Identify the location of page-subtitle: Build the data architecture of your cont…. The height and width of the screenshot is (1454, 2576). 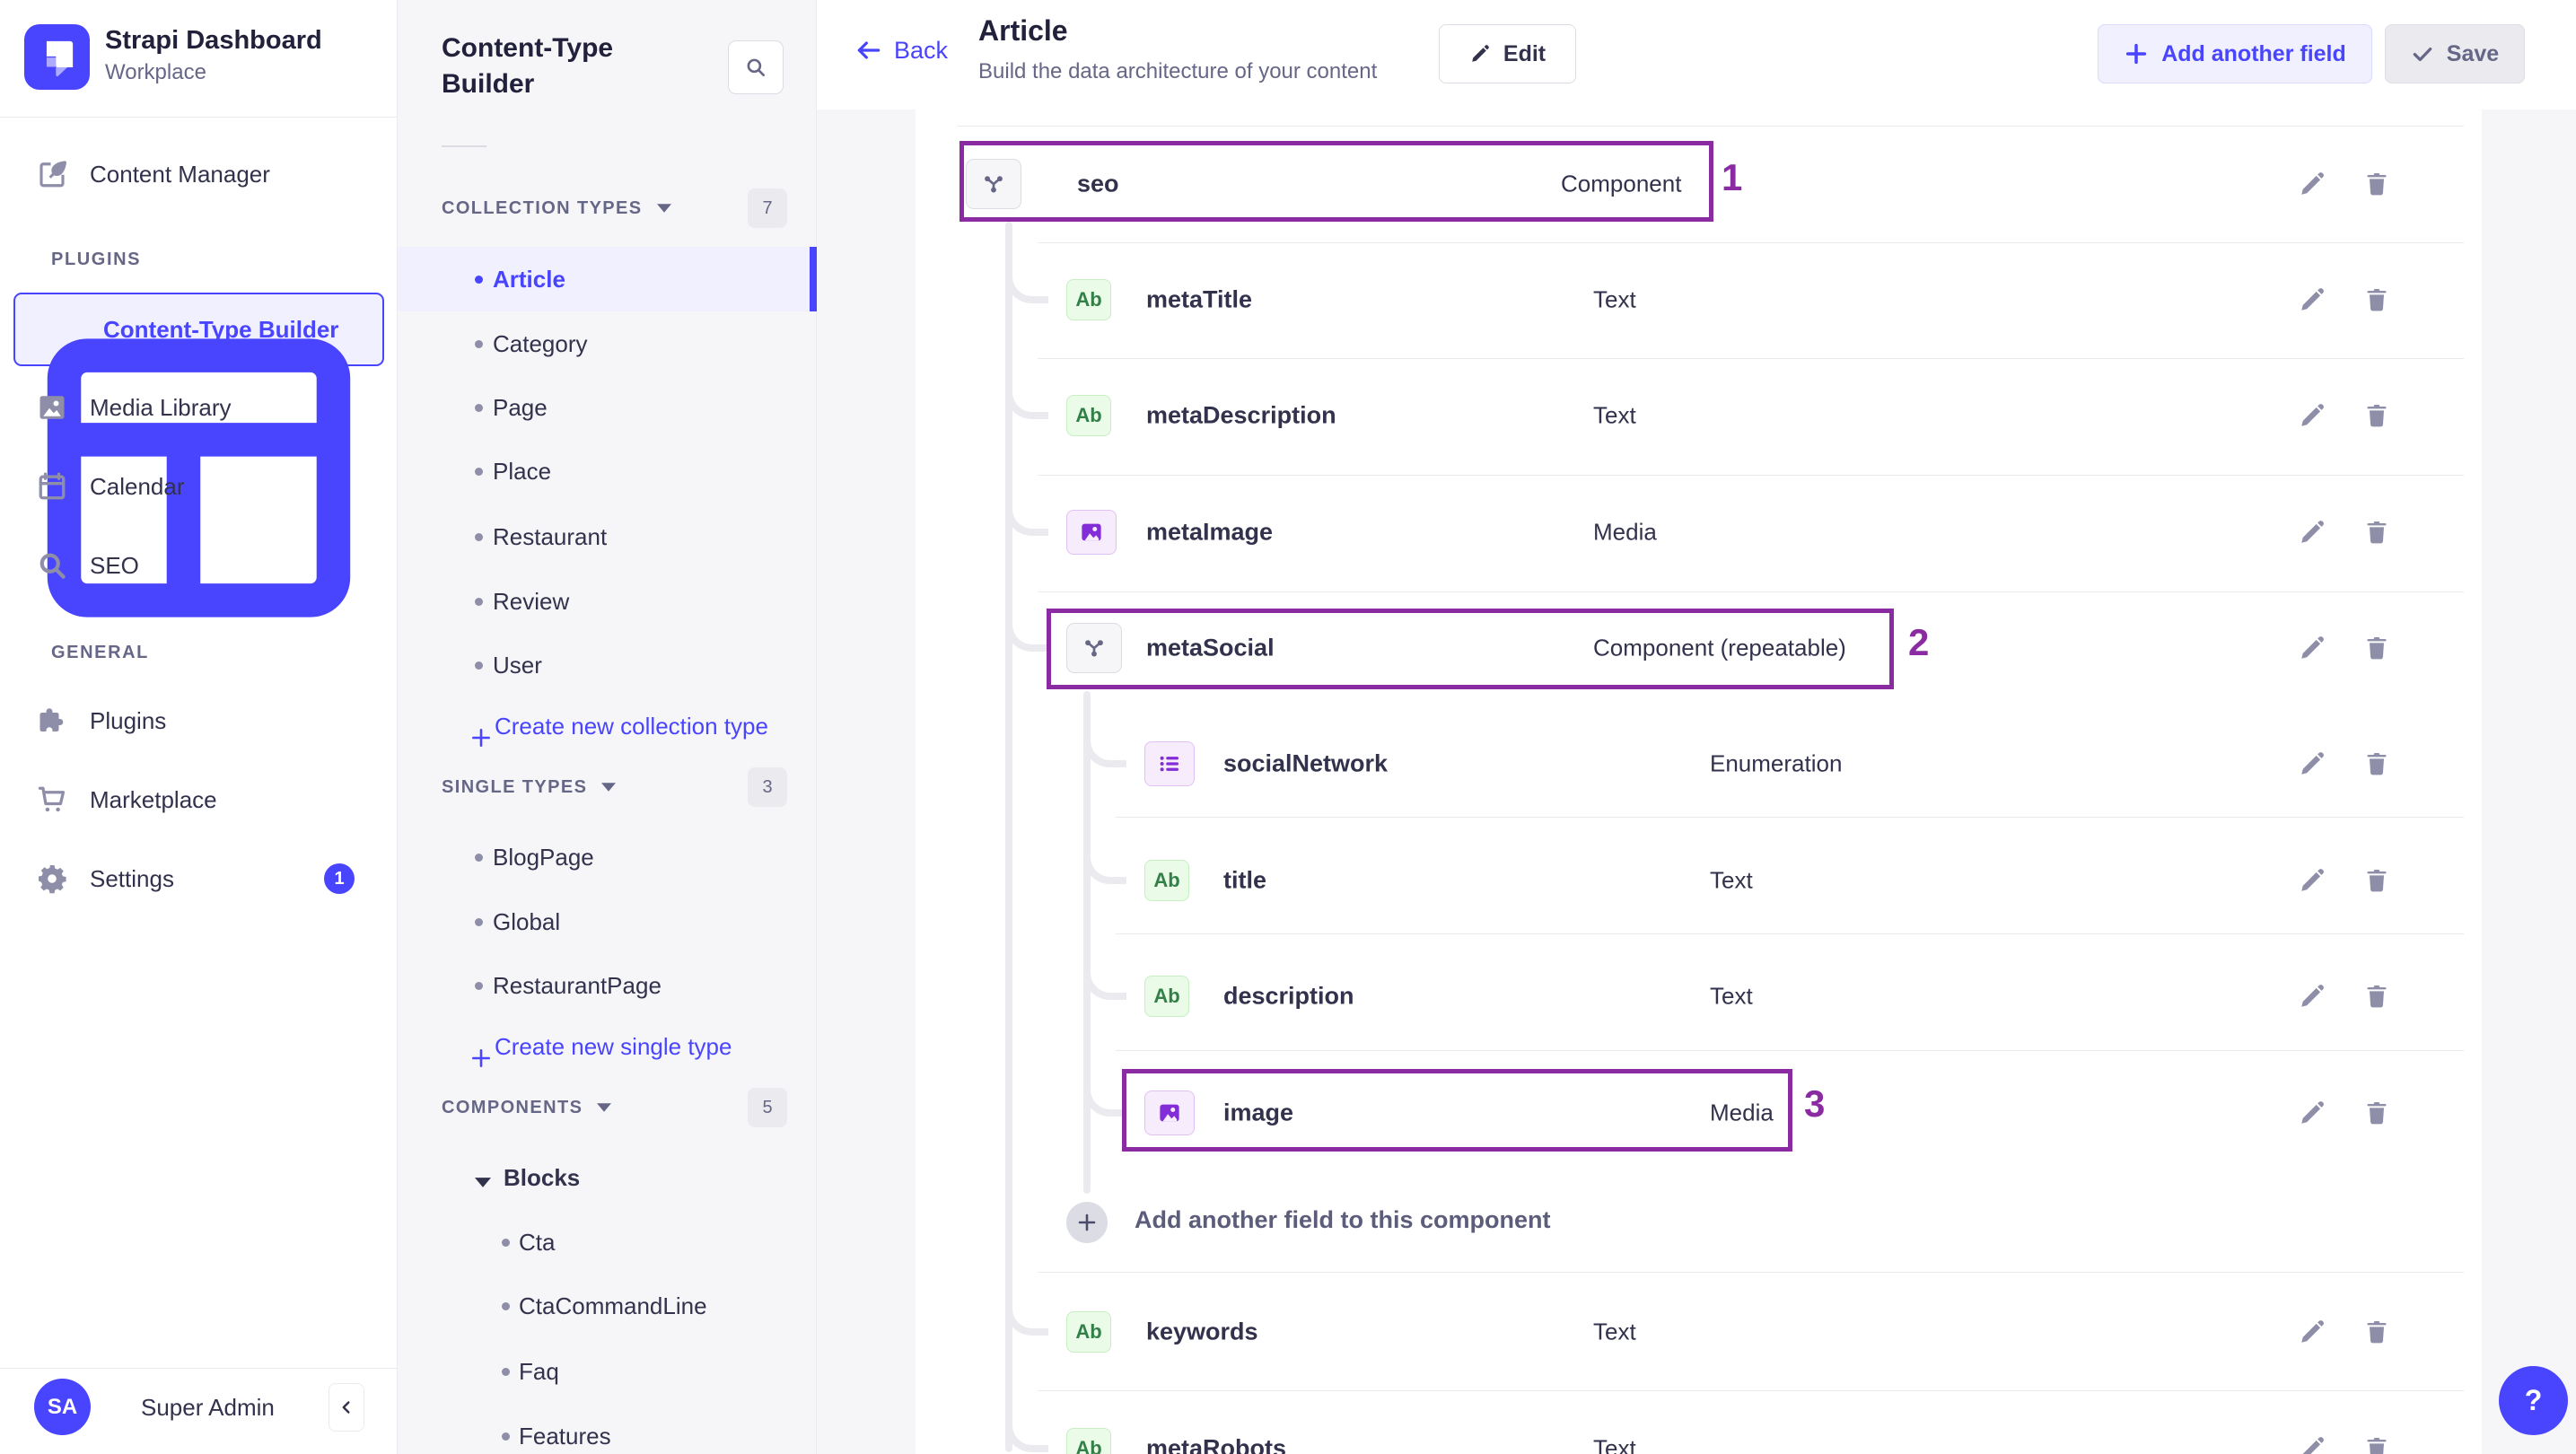
(1178, 71).